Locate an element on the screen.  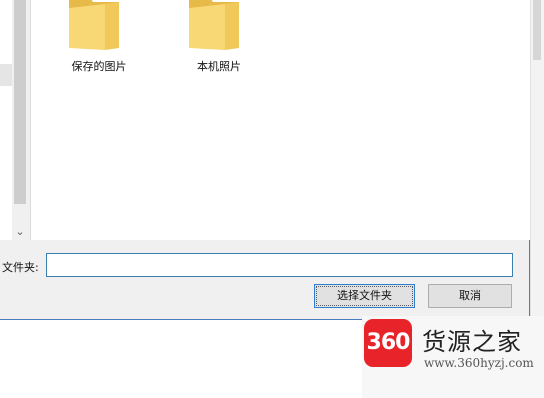
nav-selected-item is located at coordinates (6, 75).